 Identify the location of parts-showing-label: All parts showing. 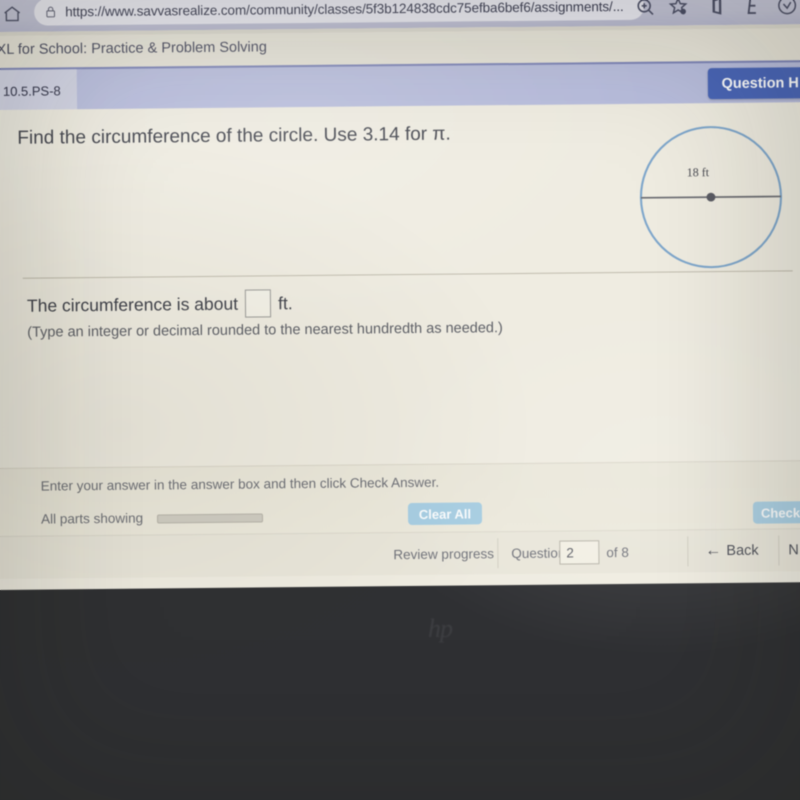
(92, 518).